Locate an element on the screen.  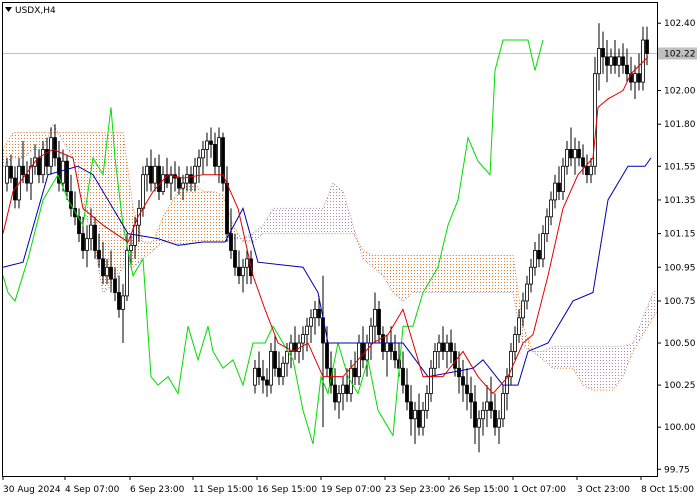
x-tick-label: 3 Oct 23:00 is located at coordinates (603, 490).